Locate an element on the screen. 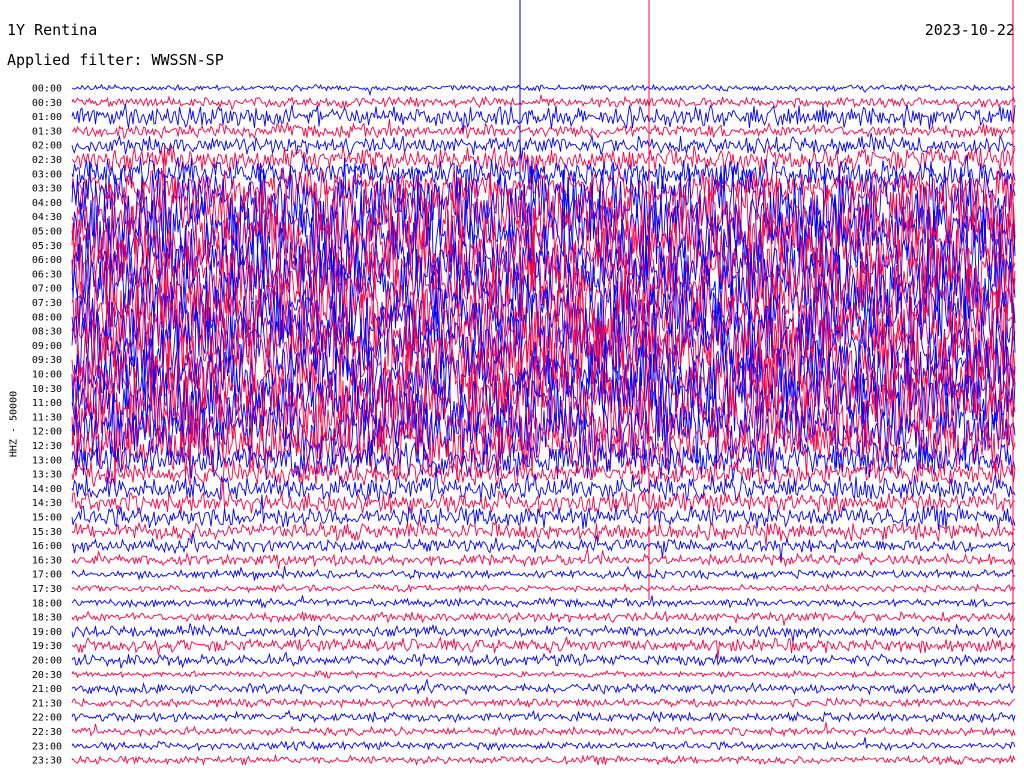 The width and height of the screenshot is (1024, 780). row-time-label: 01:30 is located at coordinates (47, 131).